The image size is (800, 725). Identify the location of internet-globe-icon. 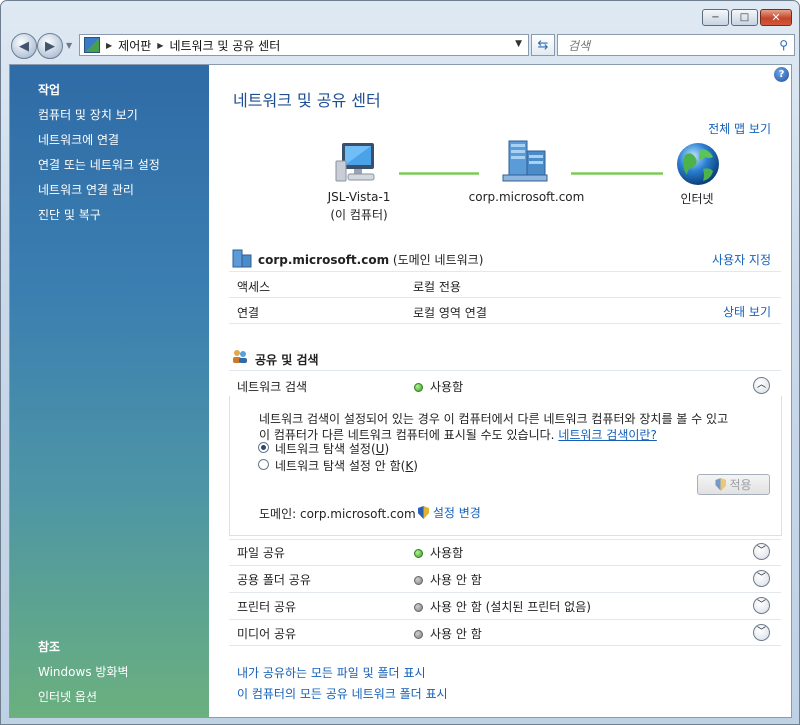
(698, 164).